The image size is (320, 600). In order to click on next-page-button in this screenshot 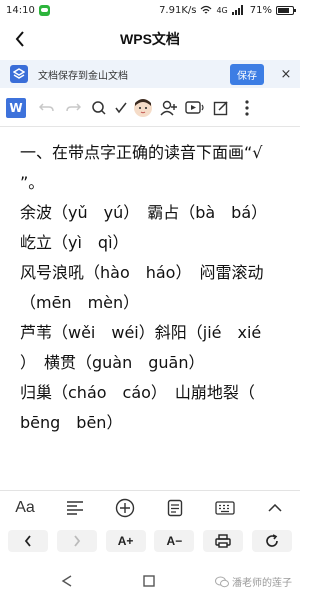, I will do `click(76, 541)`.